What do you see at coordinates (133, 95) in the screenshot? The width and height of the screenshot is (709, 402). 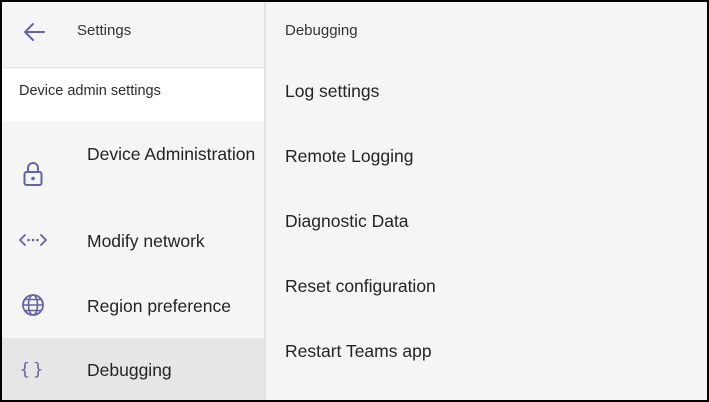 I see `section-label: Device admin settings` at bounding box center [133, 95].